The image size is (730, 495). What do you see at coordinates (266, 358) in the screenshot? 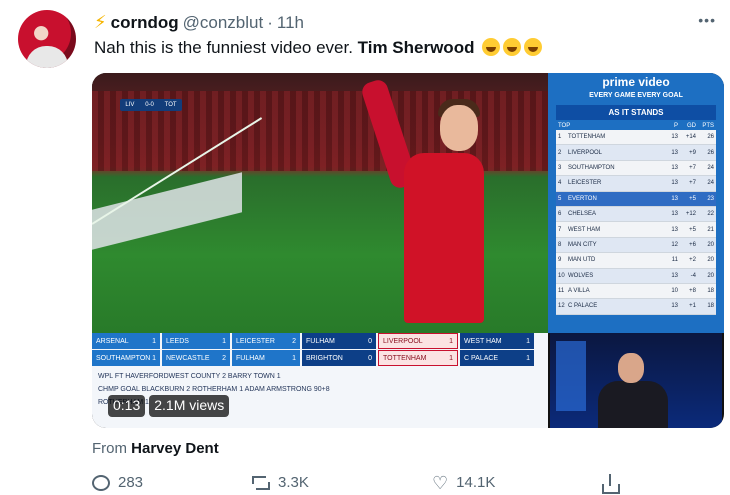
I see `ticker-cell: FULHAM 1` at bounding box center [266, 358].